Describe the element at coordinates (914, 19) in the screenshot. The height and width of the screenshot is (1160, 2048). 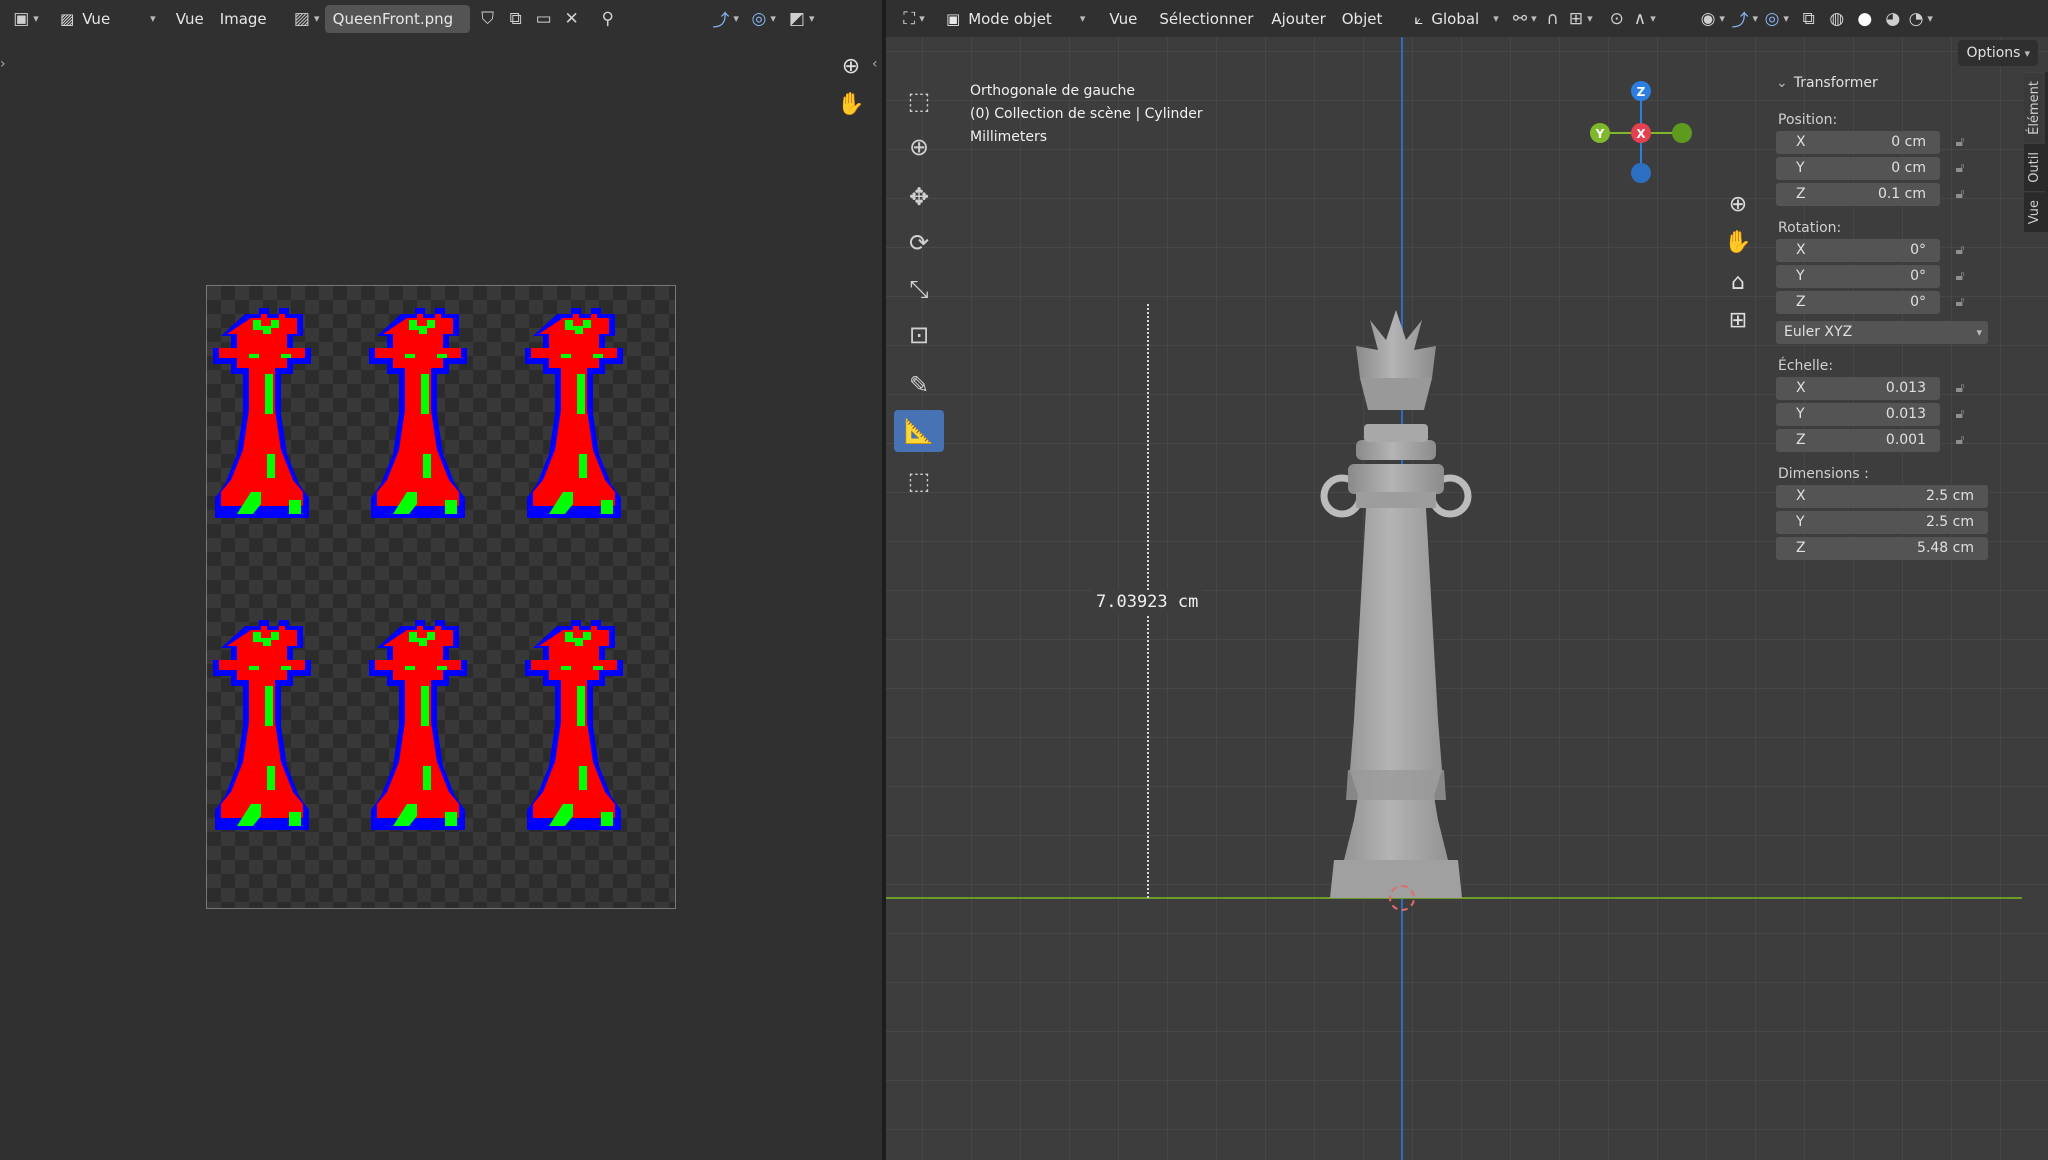
I see `editor-type-button: ⛶ ▾` at that location.